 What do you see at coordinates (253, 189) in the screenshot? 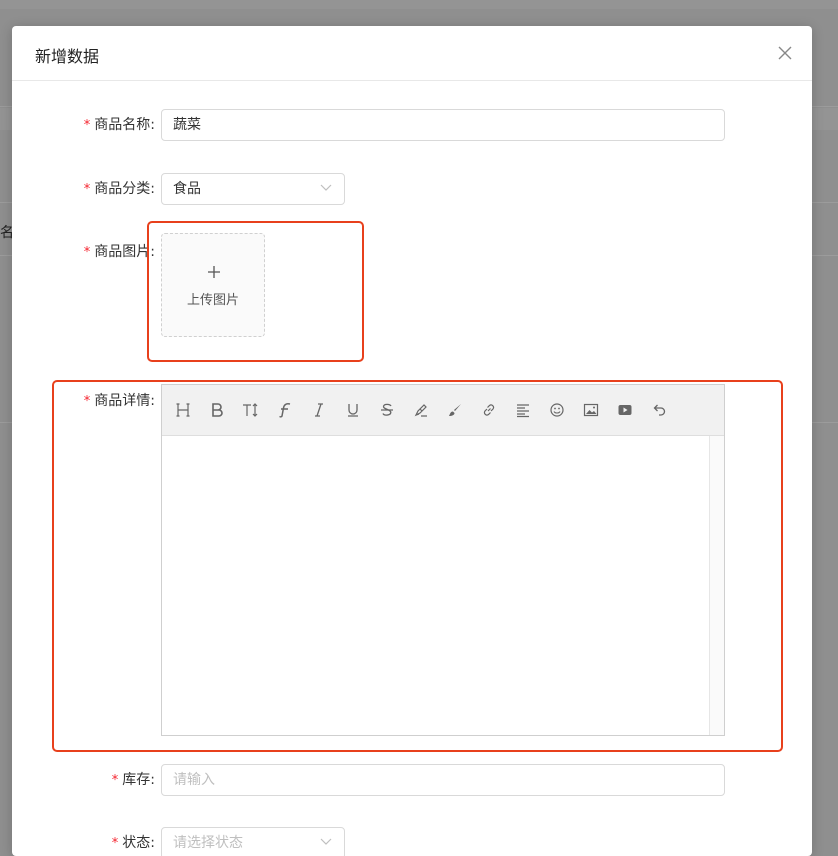
I see `category-select: 食品` at bounding box center [253, 189].